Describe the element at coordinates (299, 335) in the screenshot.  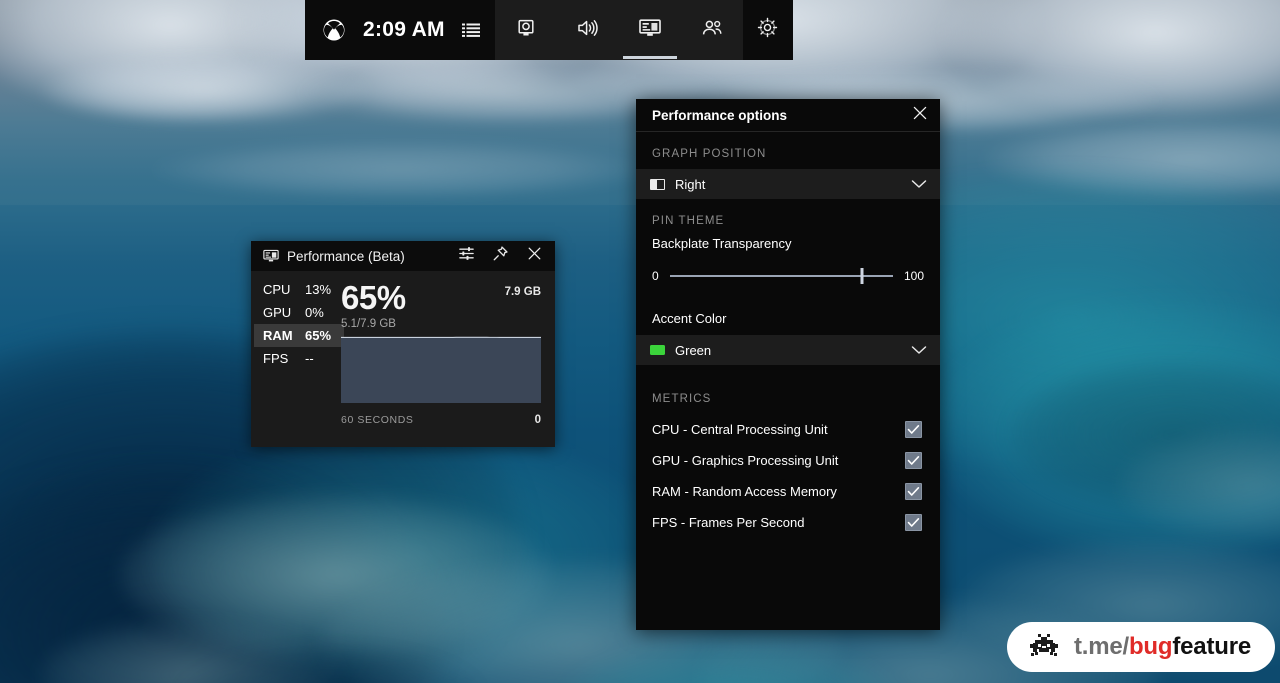
I see `metric-row-ram: RAM 65%` at that location.